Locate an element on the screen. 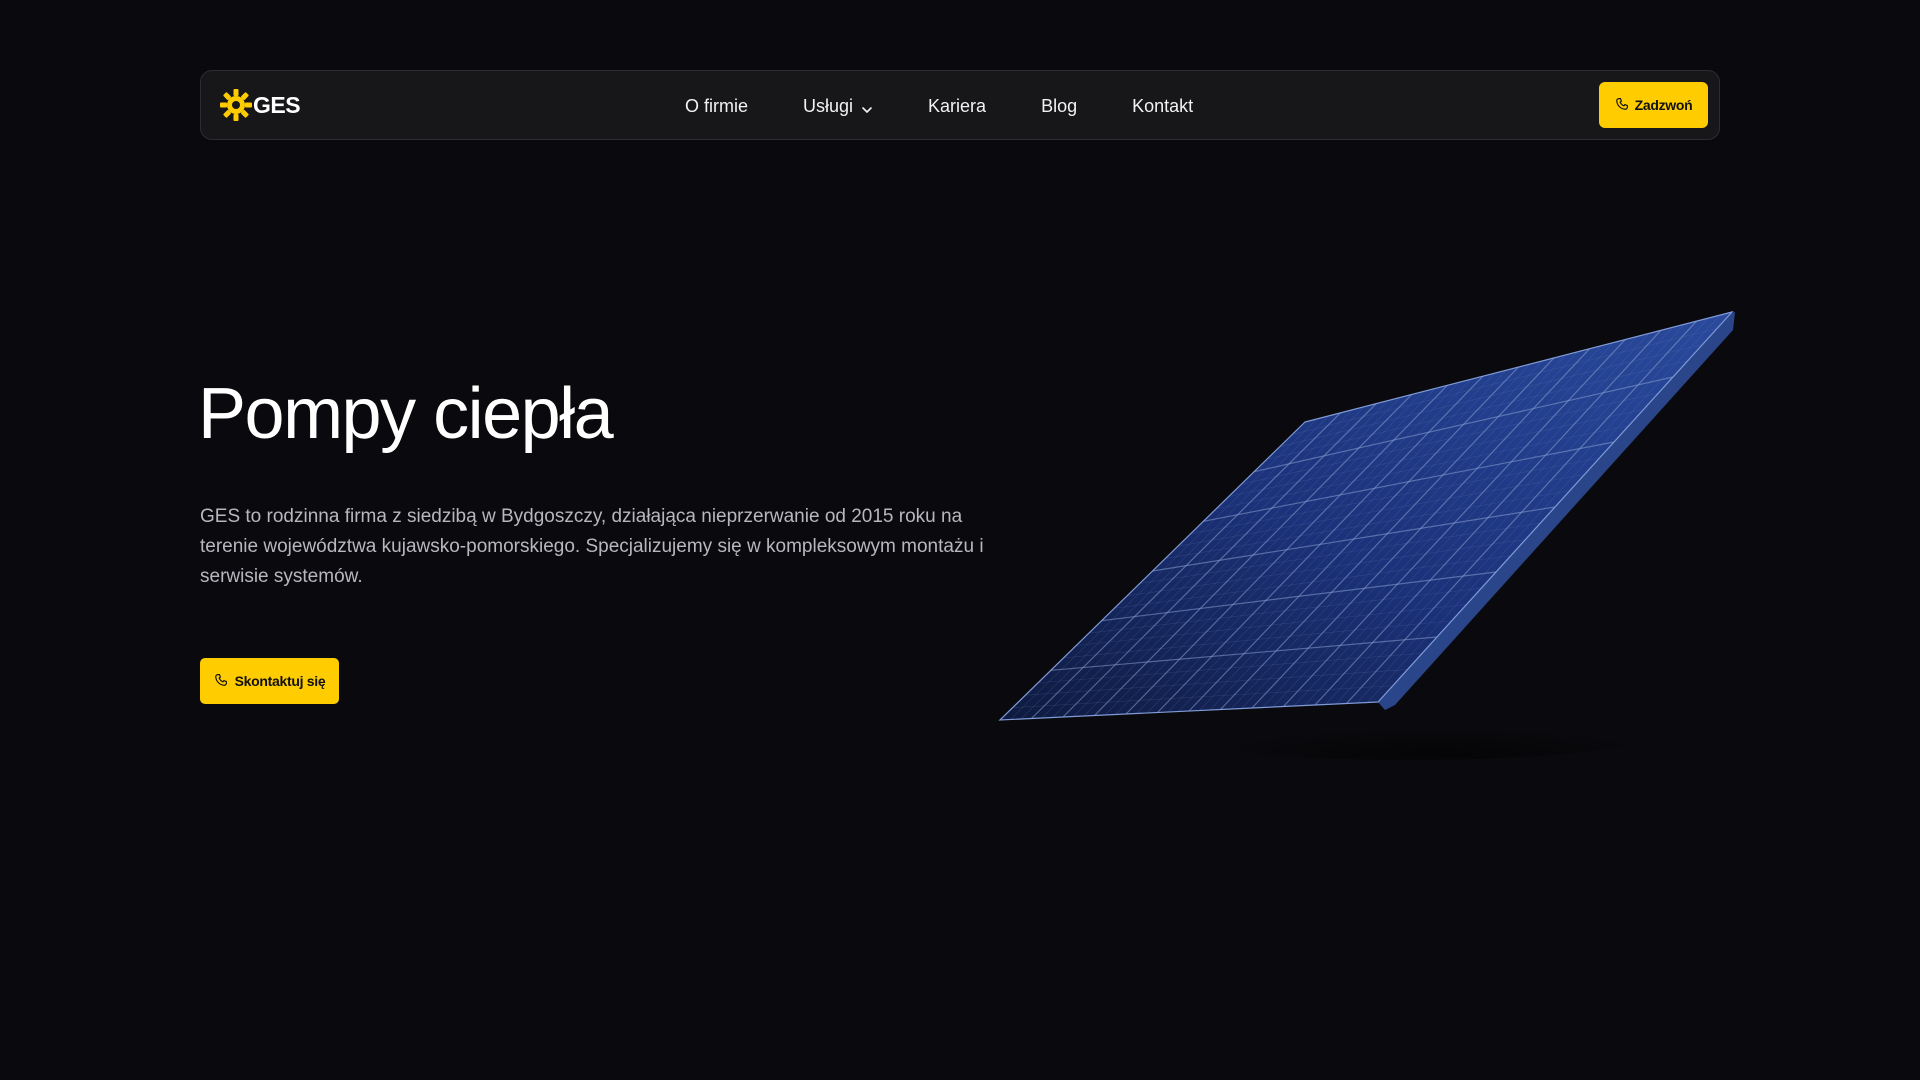 The width and height of the screenshot is (1920, 1080). nav-item-label: Kariera is located at coordinates (957, 105).